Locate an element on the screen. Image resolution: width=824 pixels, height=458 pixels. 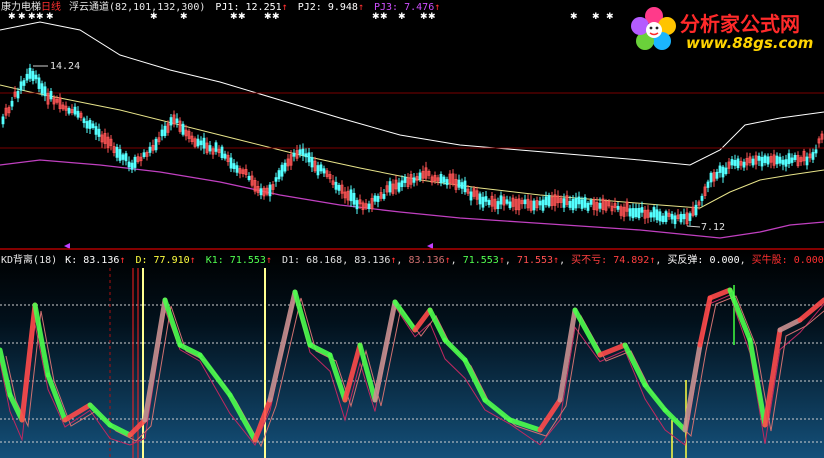
k-label: K: is located at coordinates (71, 260).